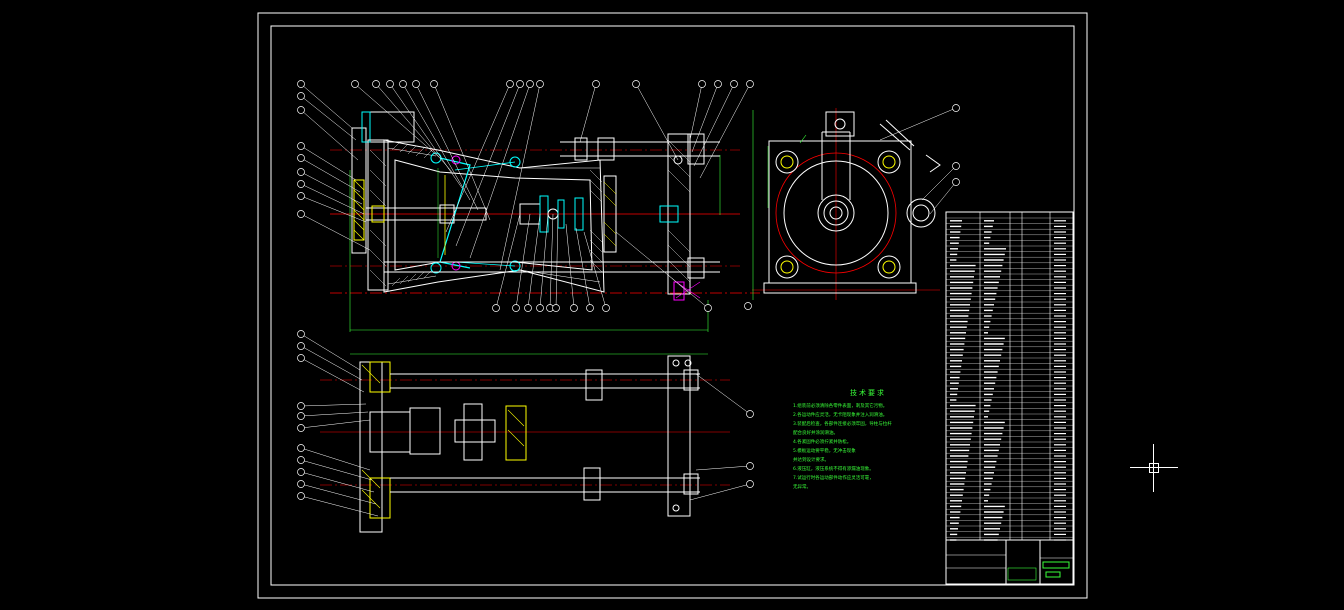 Image resolution: width=1344 pixels, height=610 pixels. I want to click on requirement-line: 7.试运行时各运动部件动作应灵活可靠，, so click(833, 478).